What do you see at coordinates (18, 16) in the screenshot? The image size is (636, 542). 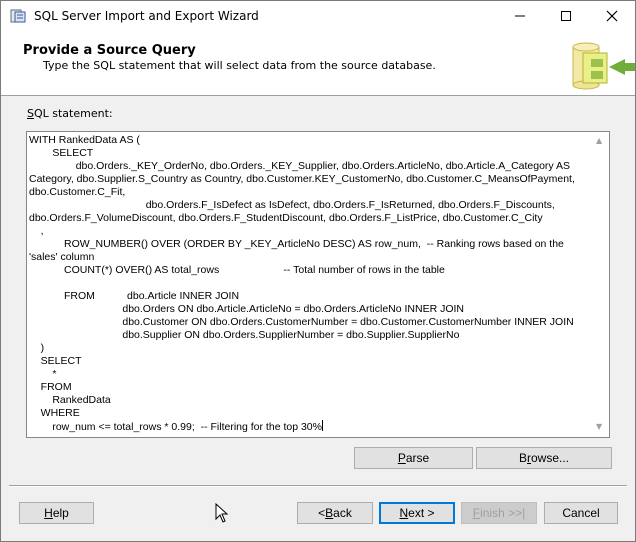 I see `app-icon` at bounding box center [18, 16].